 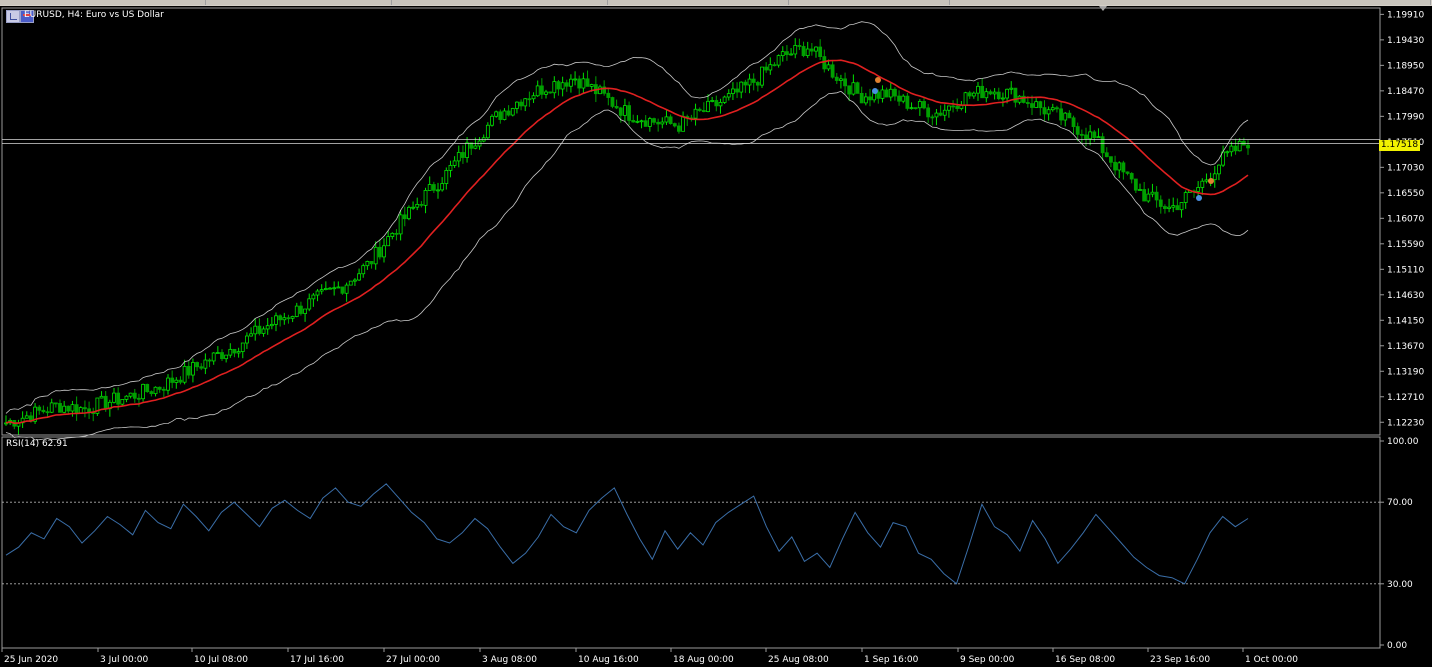 What do you see at coordinates (1400, 503) in the screenshot?
I see `rsi-axis-label: 70.00` at bounding box center [1400, 503].